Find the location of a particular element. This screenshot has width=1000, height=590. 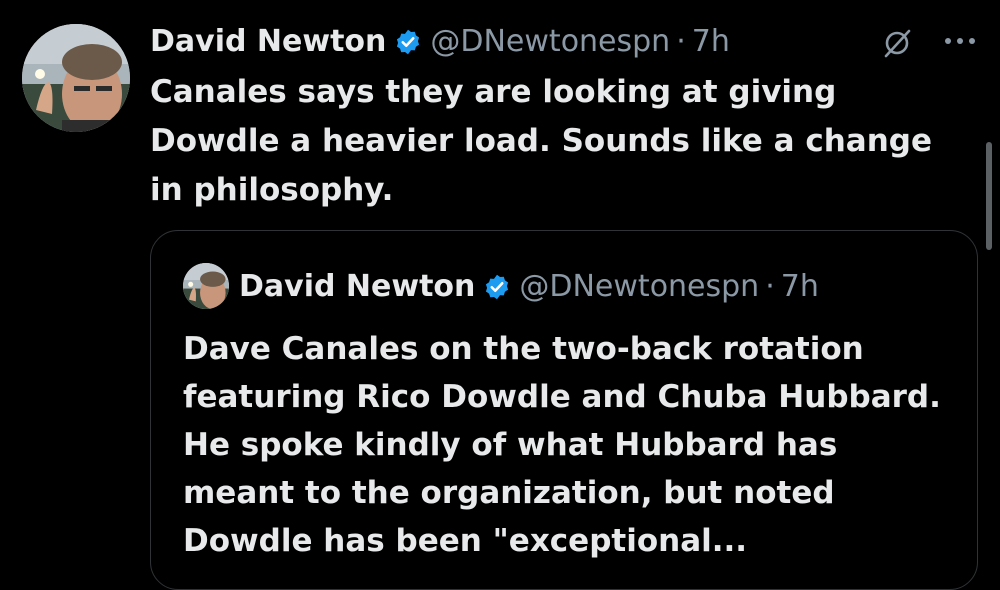

quoted-avatar-photo is located at coordinates (206, 286).